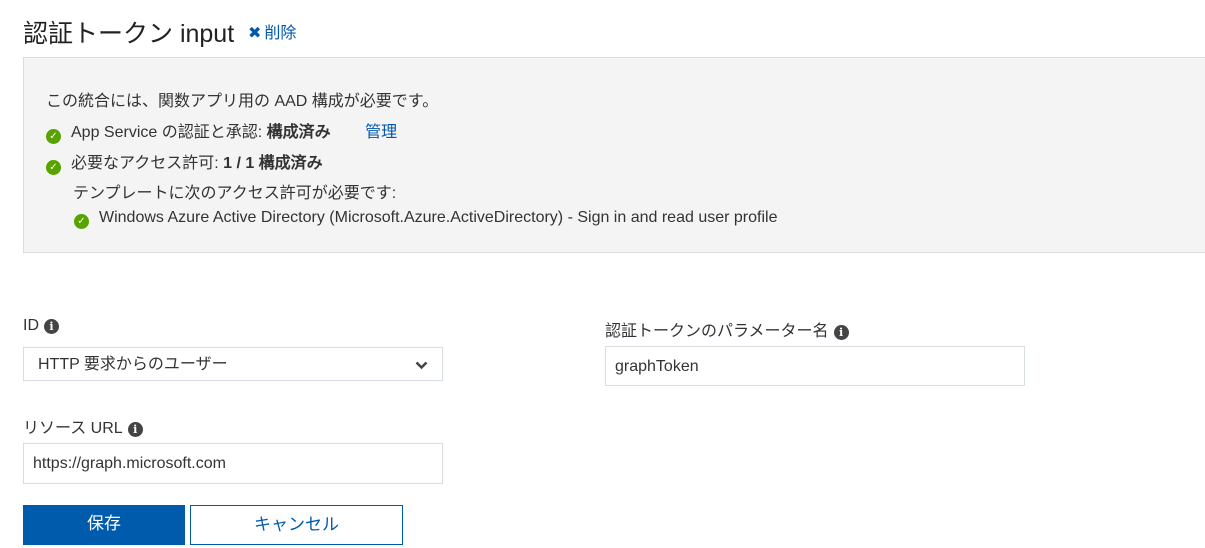 The height and width of the screenshot is (548, 1205). I want to click on auth-status: 構成済み, so click(298, 132).